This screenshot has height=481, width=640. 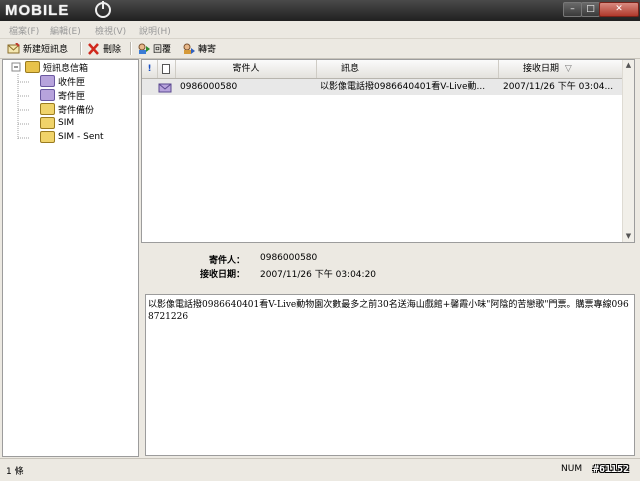 I want to click on reply-icon, so click(x=143, y=49).